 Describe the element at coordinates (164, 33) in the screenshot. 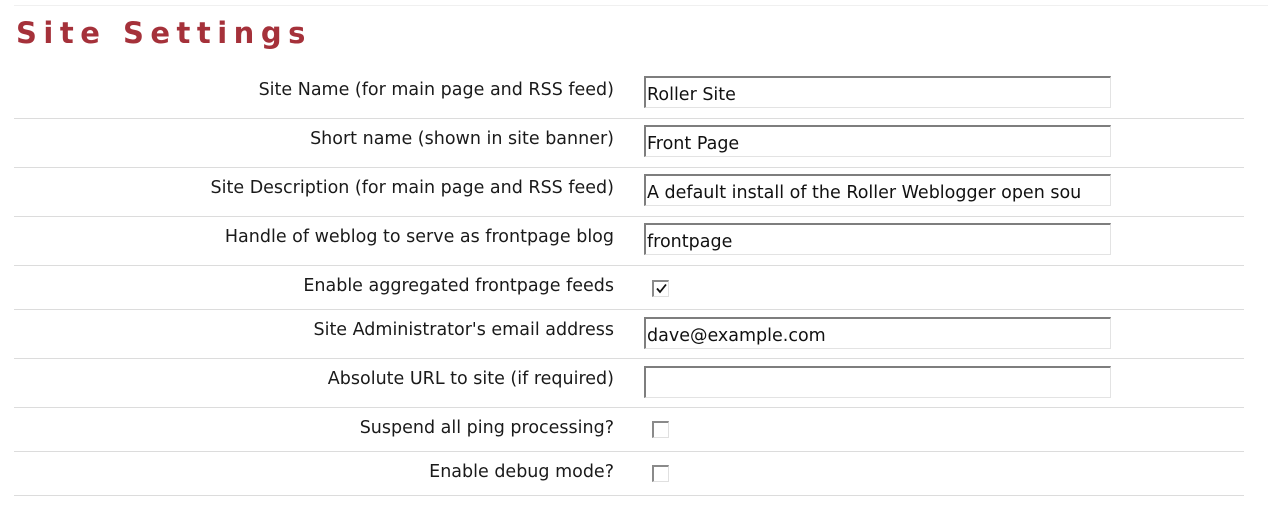

I see `page-title: Site Settings` at that location.